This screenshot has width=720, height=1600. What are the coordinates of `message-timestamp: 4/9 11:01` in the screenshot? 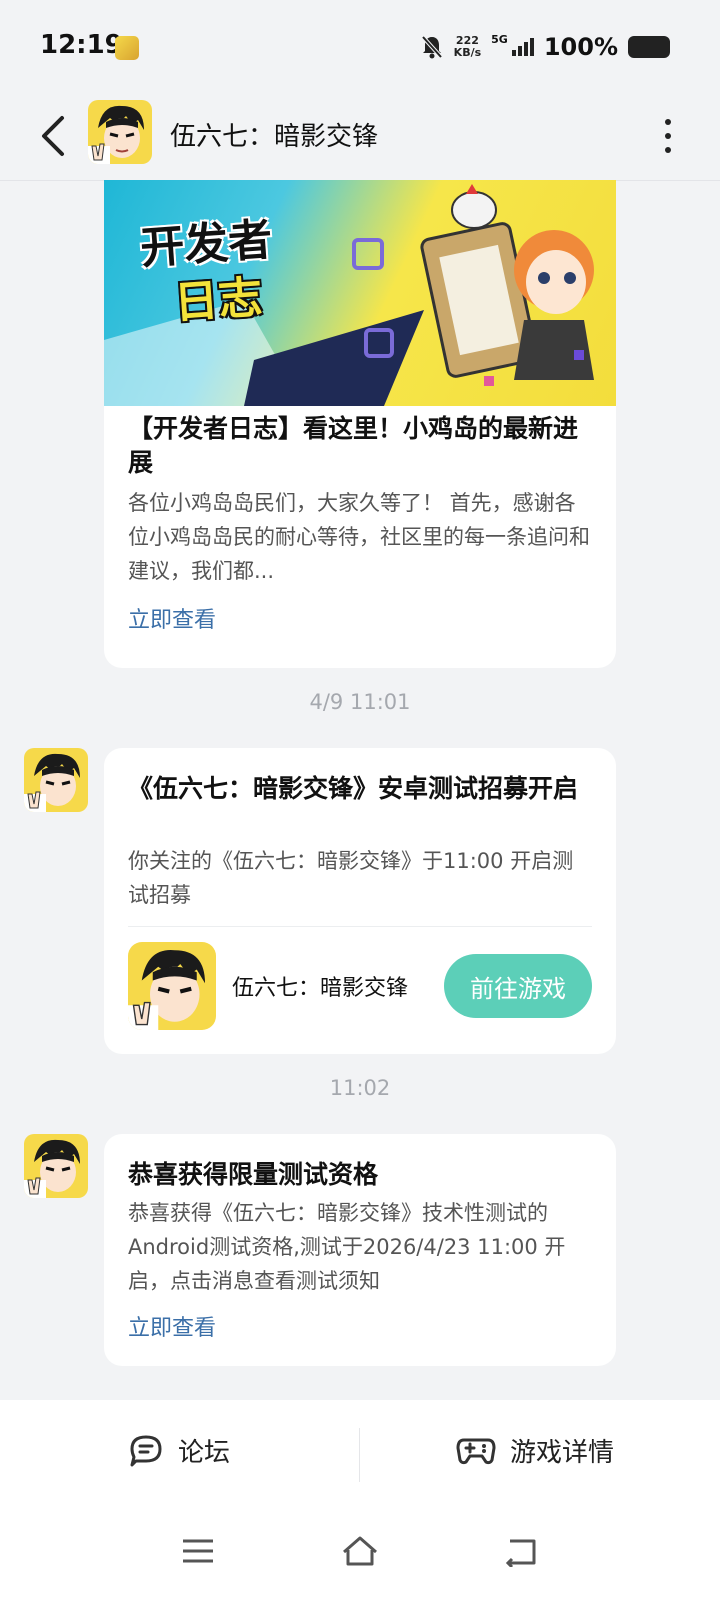 It's located at (360, 702).